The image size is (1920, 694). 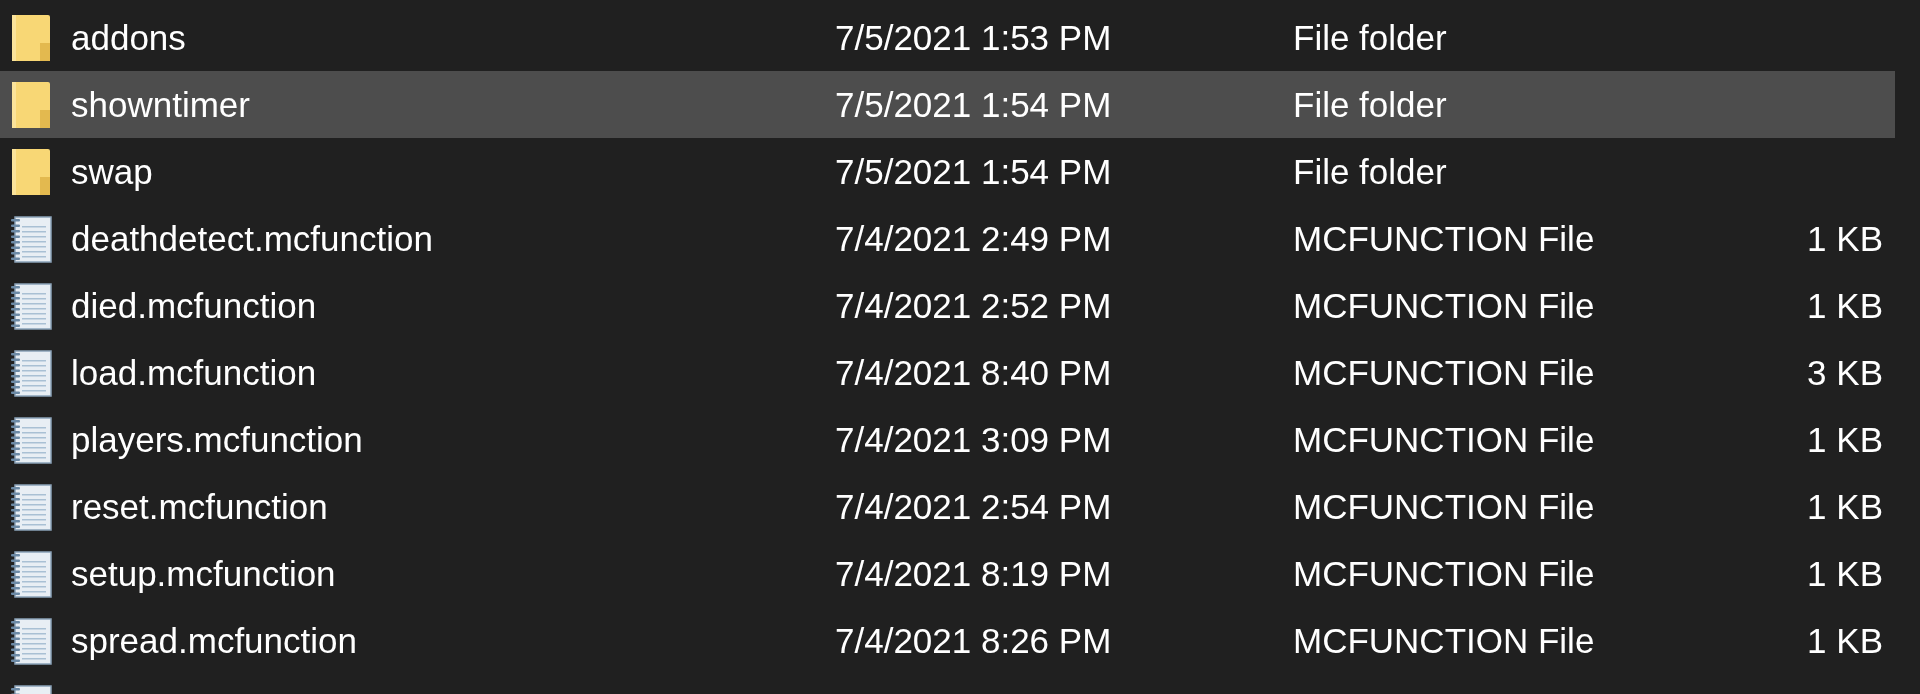 I want to click on file-row: setup.mcfunction 7/4/2021 8:19 PM MCFUNCTION File 1 KB, so click(x=947, y=573).